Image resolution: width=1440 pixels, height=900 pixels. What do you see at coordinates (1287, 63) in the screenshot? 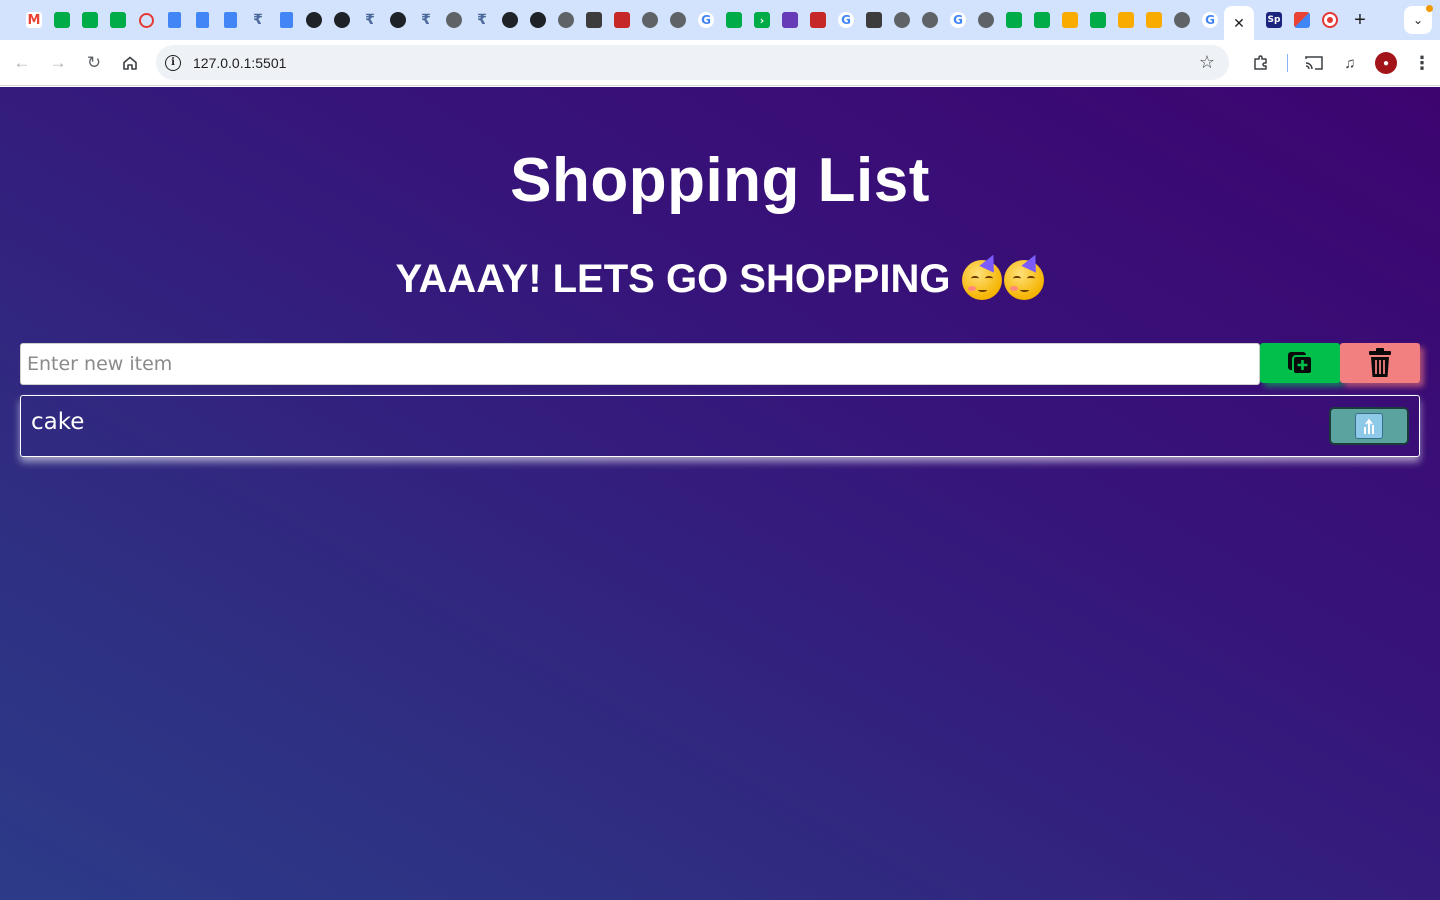
I see `toolbar-divider` at bounding box center [1287, 63].